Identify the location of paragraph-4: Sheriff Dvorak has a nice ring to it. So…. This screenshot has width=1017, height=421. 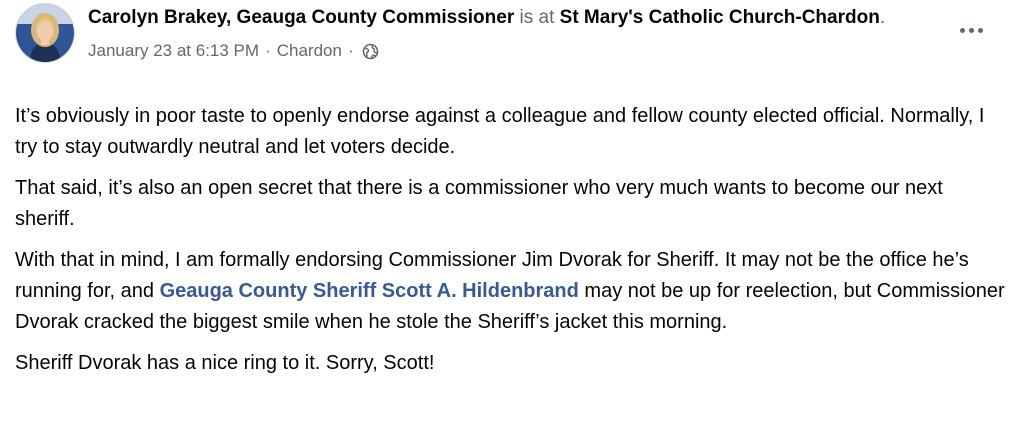
(225, 363).